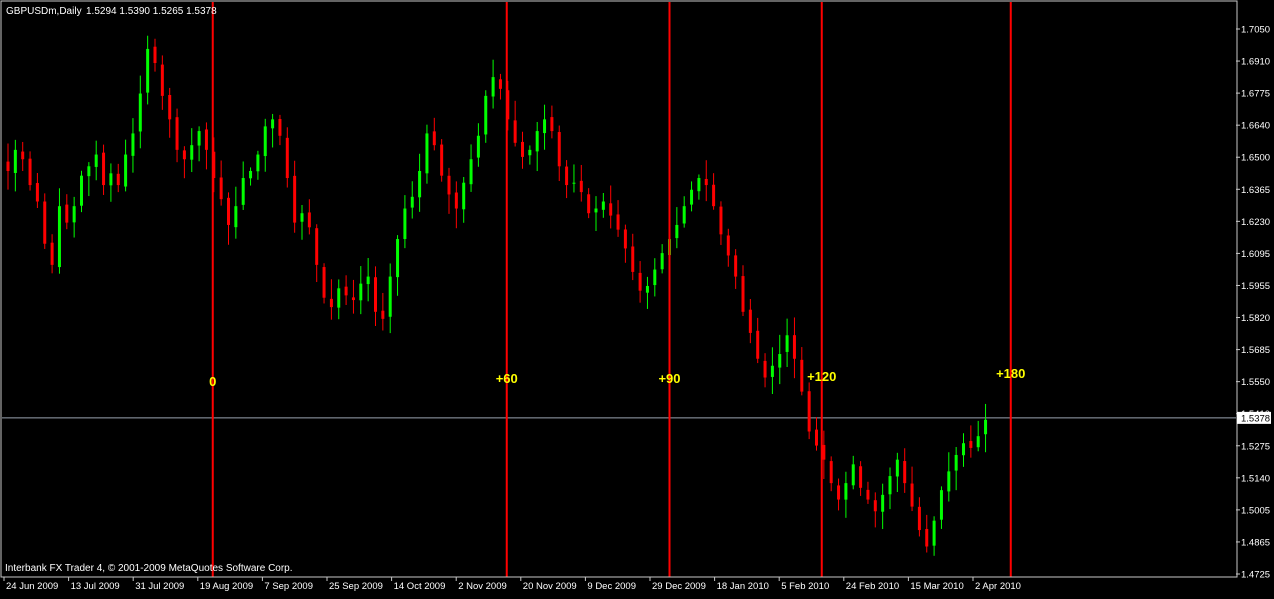 This screenshot has width=1274, height=599. What do you see at coordinates (936, 586) in the screenshot?
I see `date-tick-label: 15 Mar 2010` at bounding box center [936, 586].